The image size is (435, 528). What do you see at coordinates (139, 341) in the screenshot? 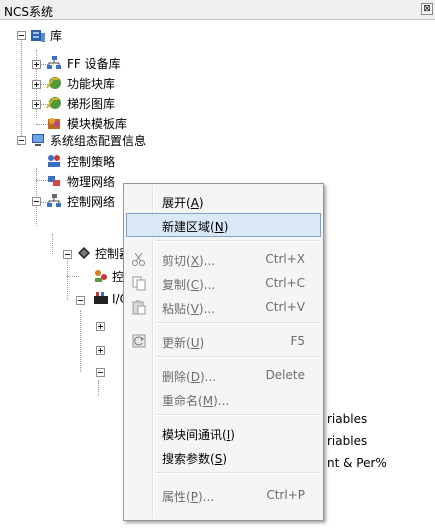
I see `refresh-icon` at bounding box center [139, 341].